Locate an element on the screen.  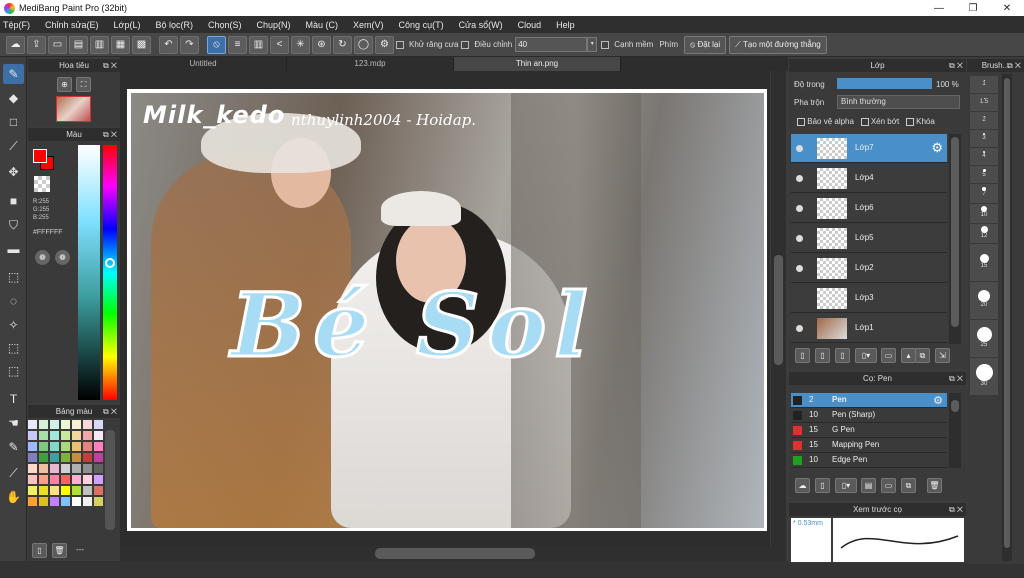
merge-down-icon: ⇲ is located at coordinates (942, 355).